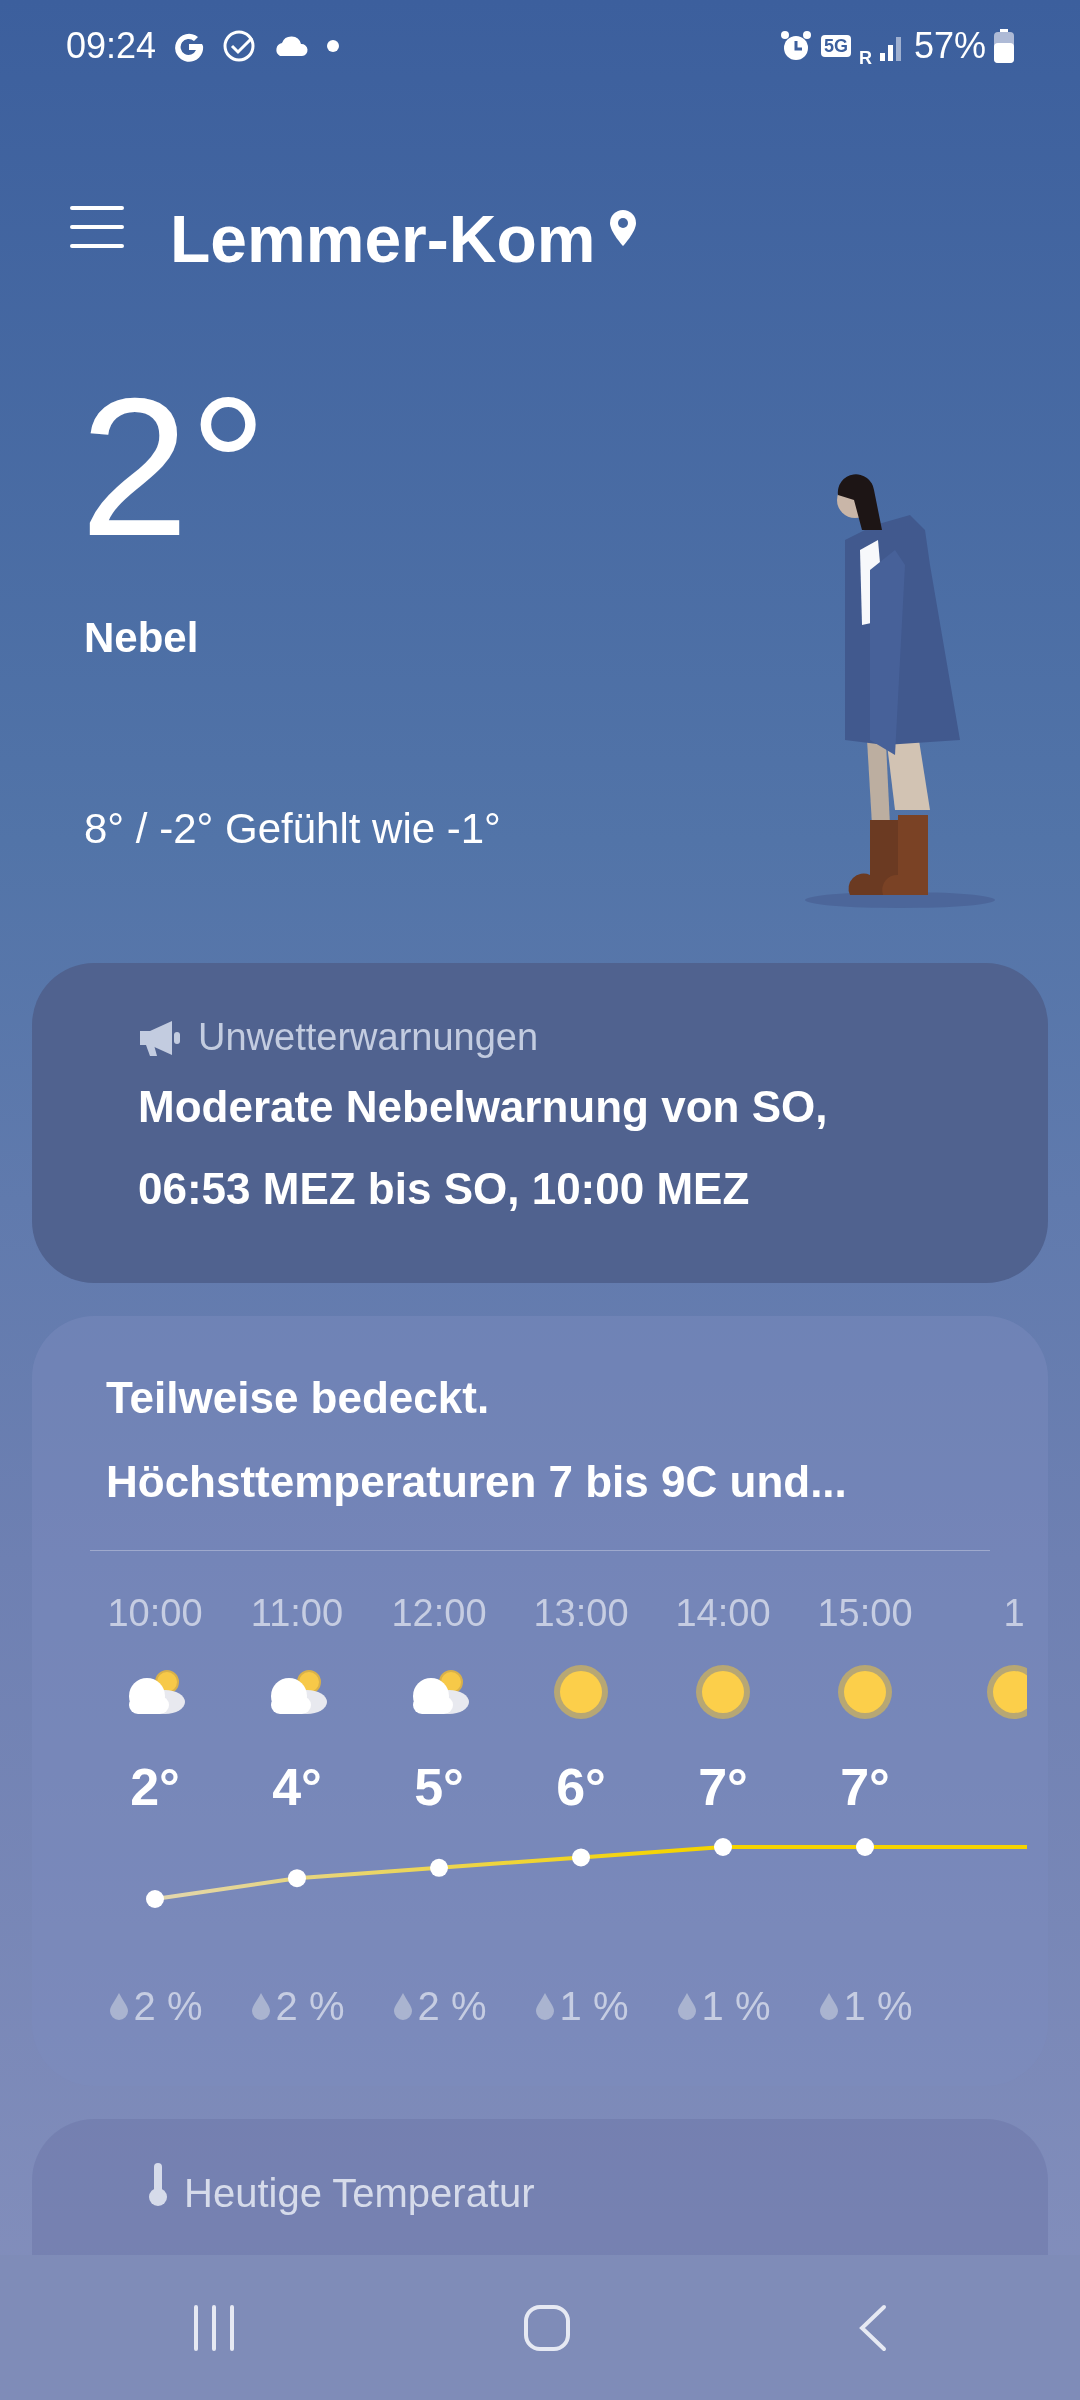 This screenshot has width=1080, height=2400. What do you see at coordinates (581, 1787) in the screenshot?
I see `hour-temperature: 6°` at bounding box center [581, 1787].